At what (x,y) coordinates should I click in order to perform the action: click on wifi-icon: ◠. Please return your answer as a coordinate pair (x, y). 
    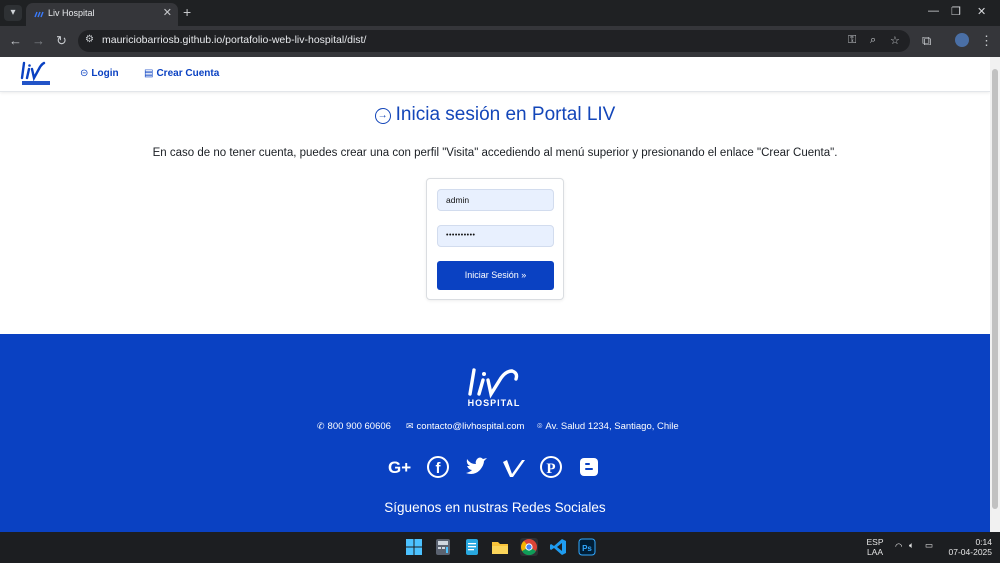
    Looking at the image, I should click on (898, 546).